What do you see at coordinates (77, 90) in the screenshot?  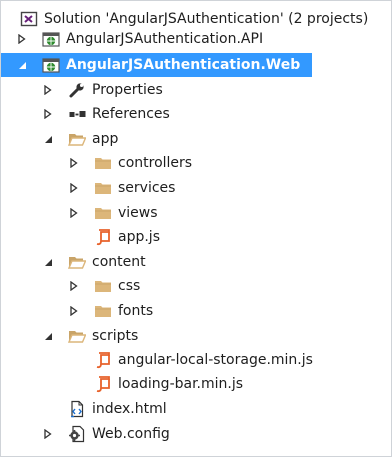 I see `wrench-icon` at bounding box center [77, 90].